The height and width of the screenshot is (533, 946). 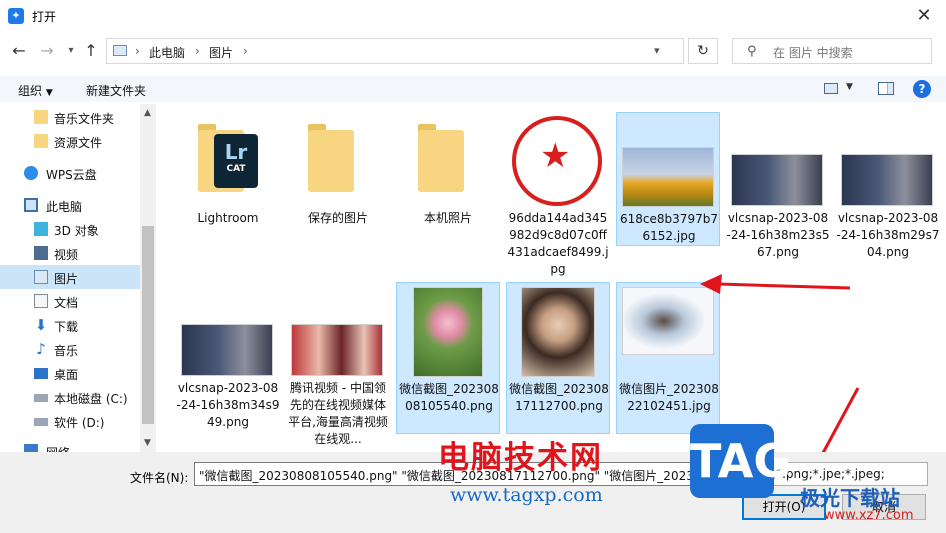 I want to click on file-item-wechat-shot-2: 微信截图_20230817112700.png, so click(x=558, y=358).